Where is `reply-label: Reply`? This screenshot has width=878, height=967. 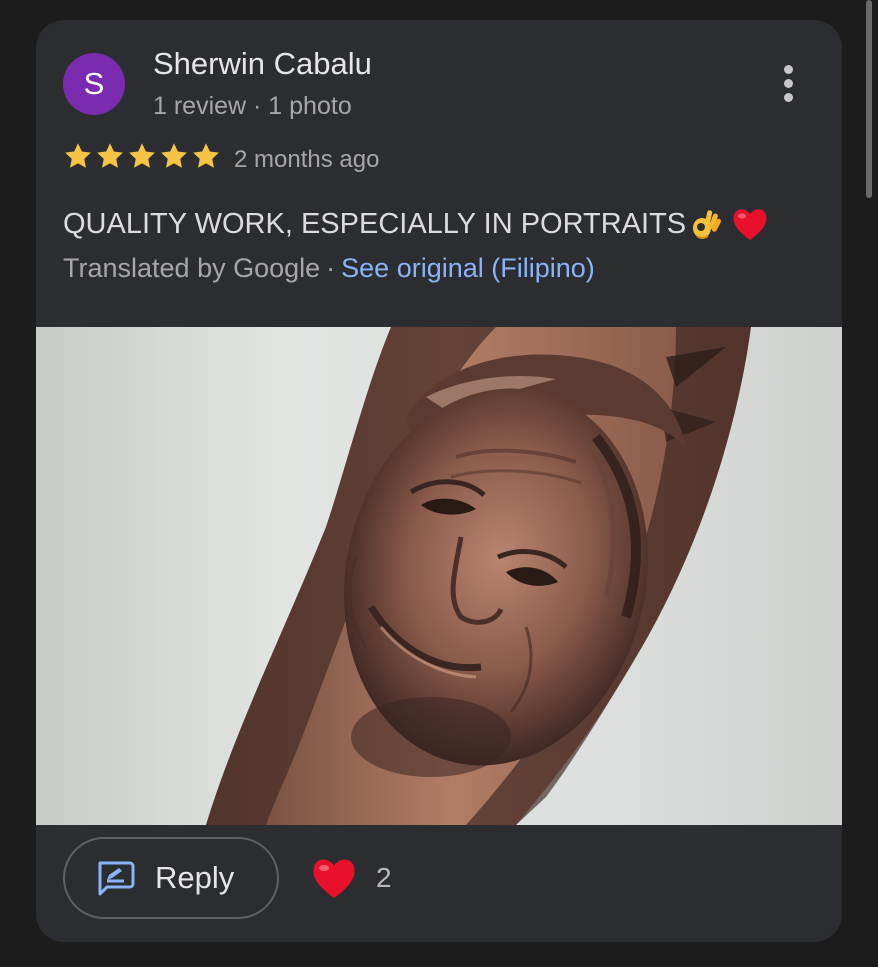
reply-label: Reply is located at coordinates (195, 877).